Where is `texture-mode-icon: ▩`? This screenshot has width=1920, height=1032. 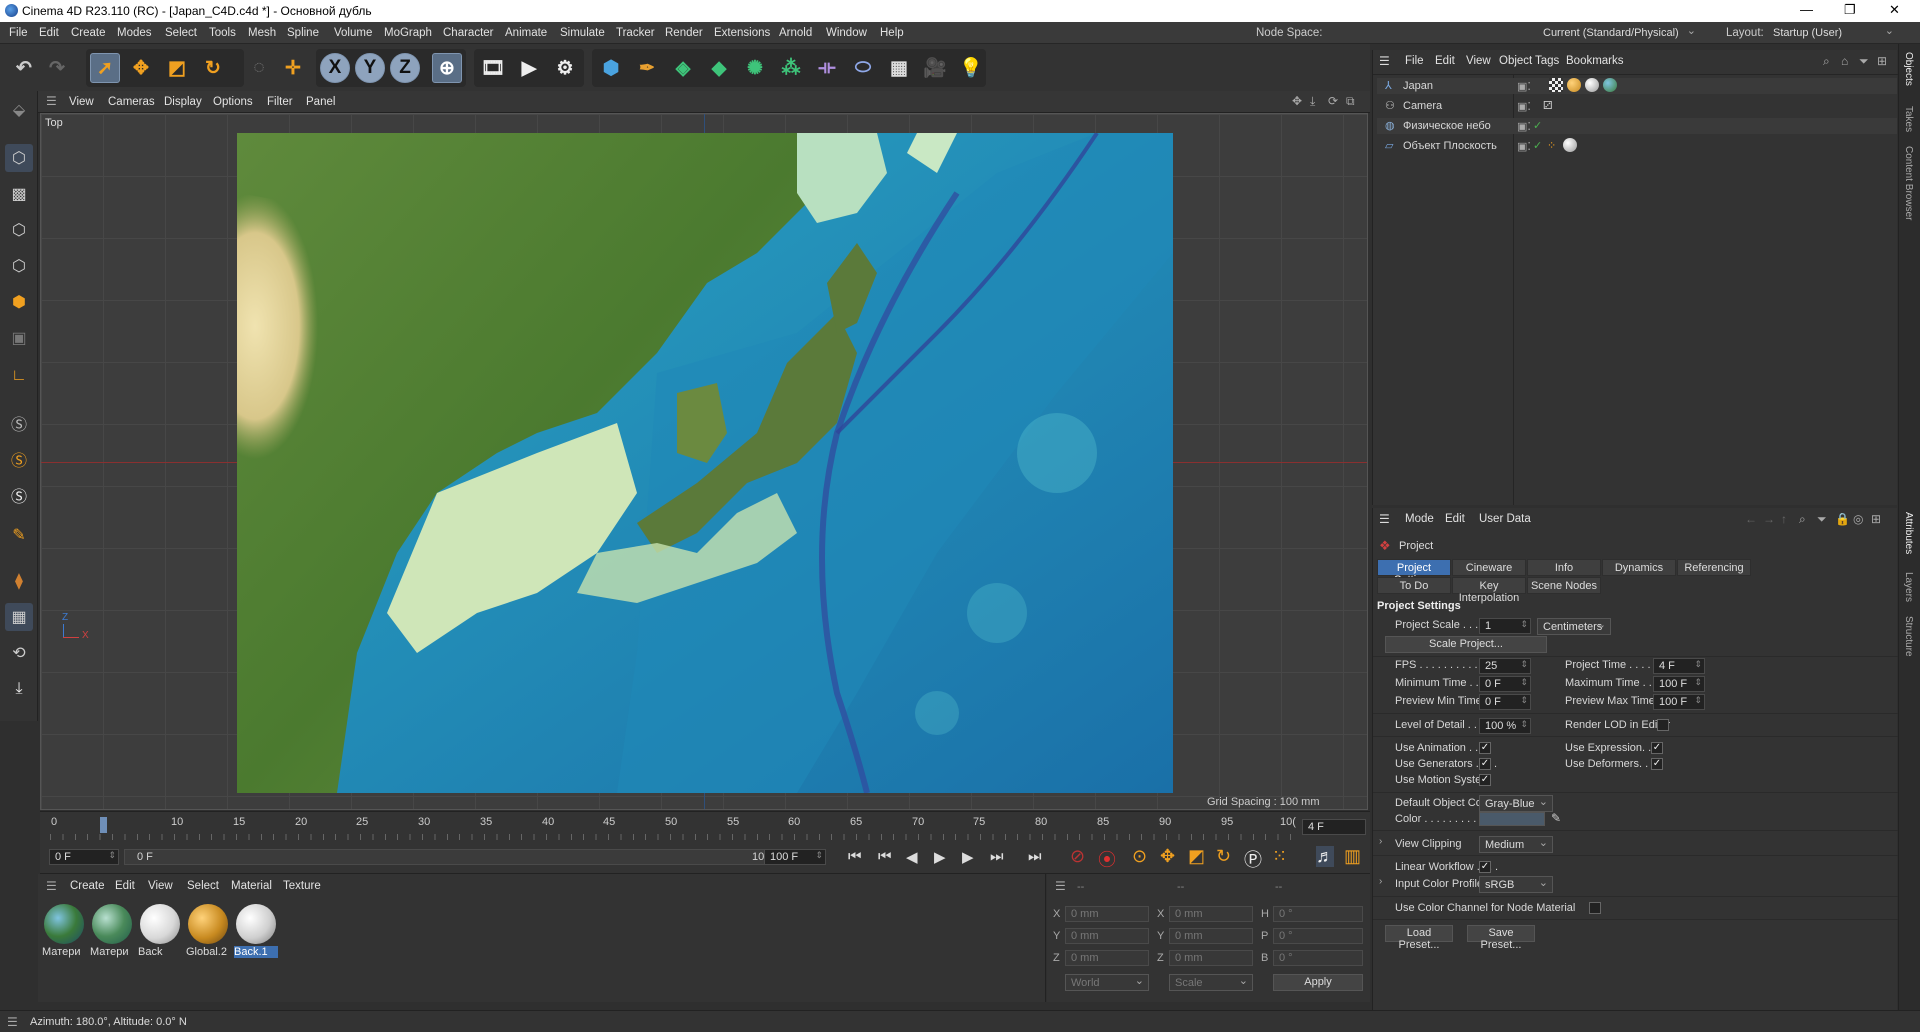 texture-mode-icon: ▩ is located at coordinates (19, 194).